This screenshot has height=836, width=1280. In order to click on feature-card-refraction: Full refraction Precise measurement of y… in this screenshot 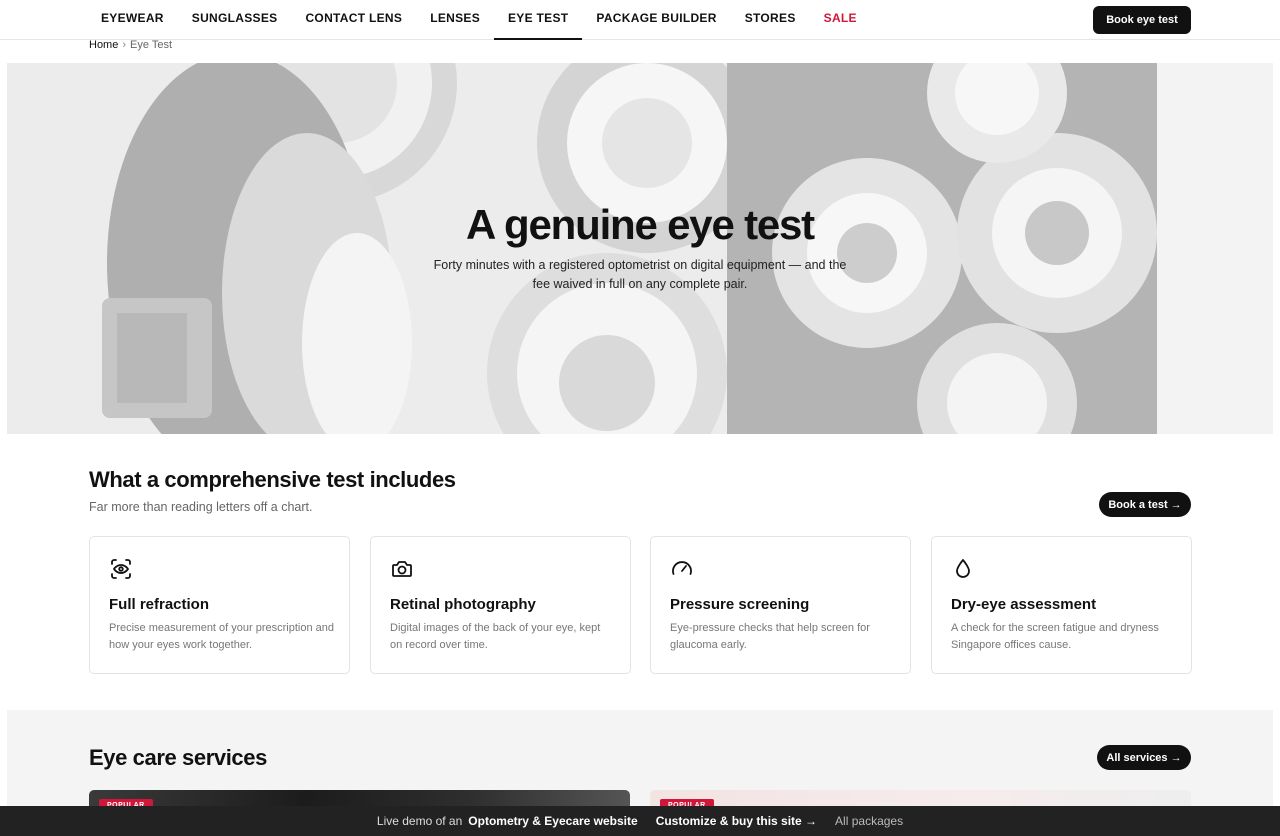, I will do `click(219, 605)`.